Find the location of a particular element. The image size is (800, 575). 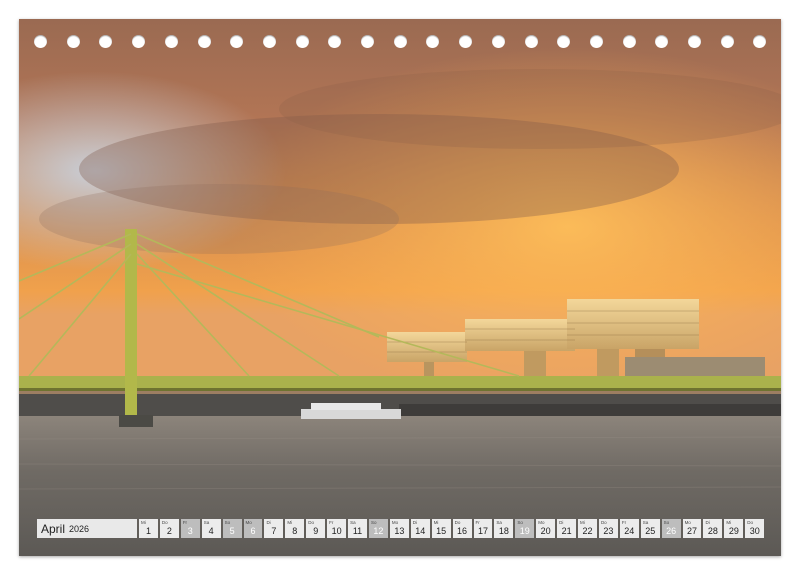

month-name: April is located at coordinates (53, 528).